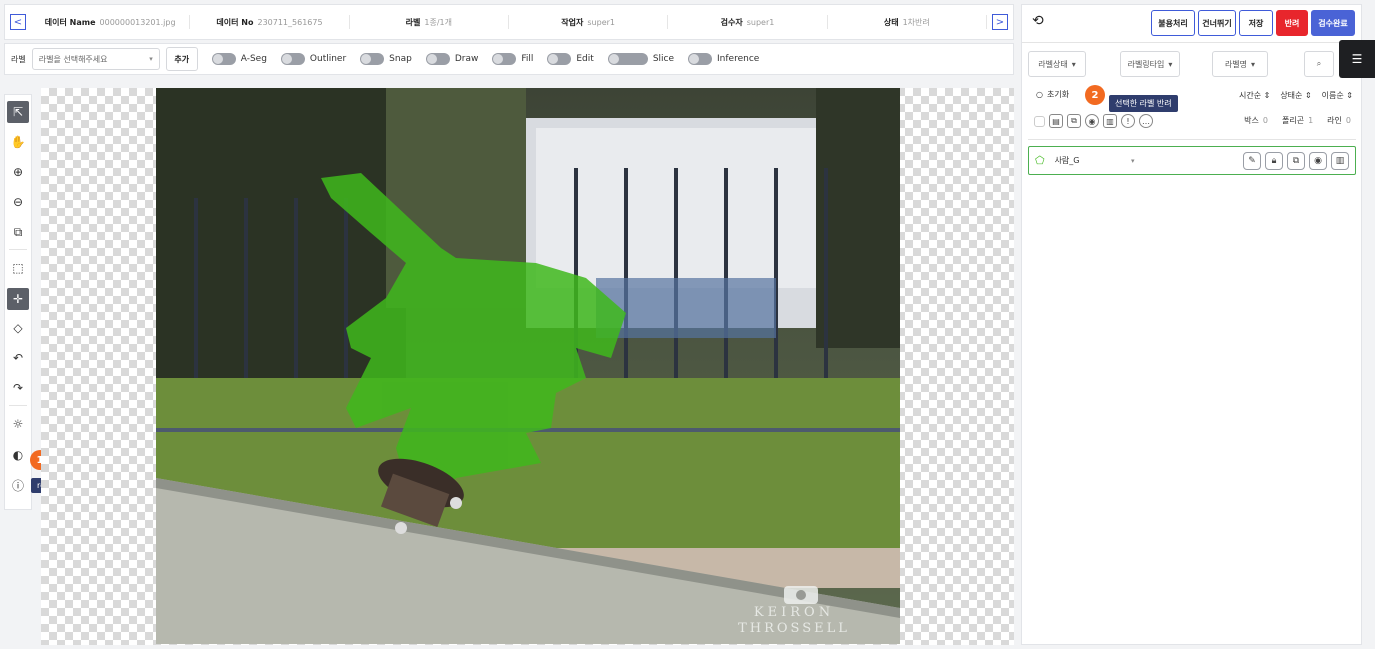 This screenshot has height=649, width=1375. I want to click on sort-time-button: 시간순 ⇕, so click(1254, 95).